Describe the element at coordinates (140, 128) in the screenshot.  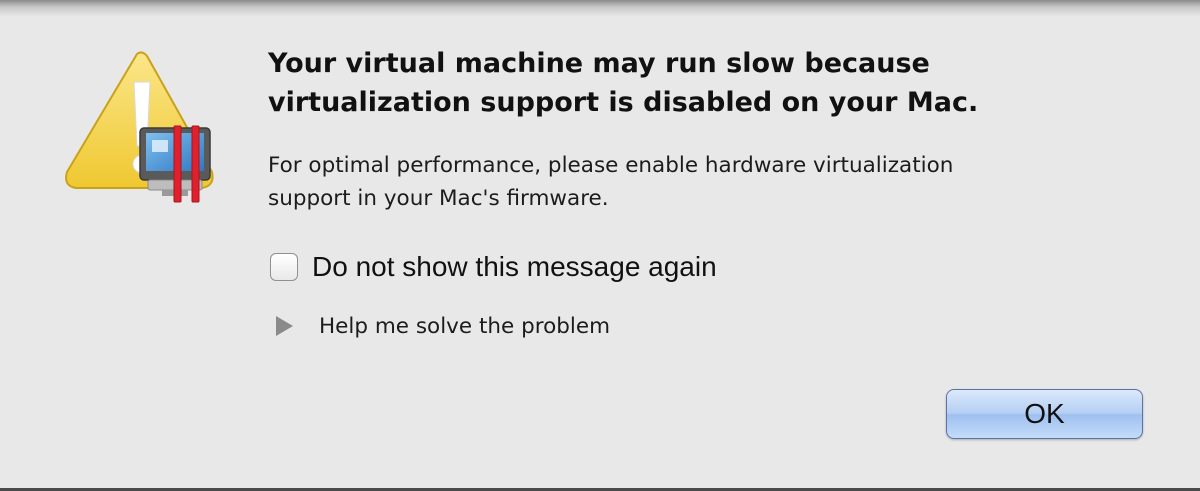
I see `warning-vm-icon` at that location.